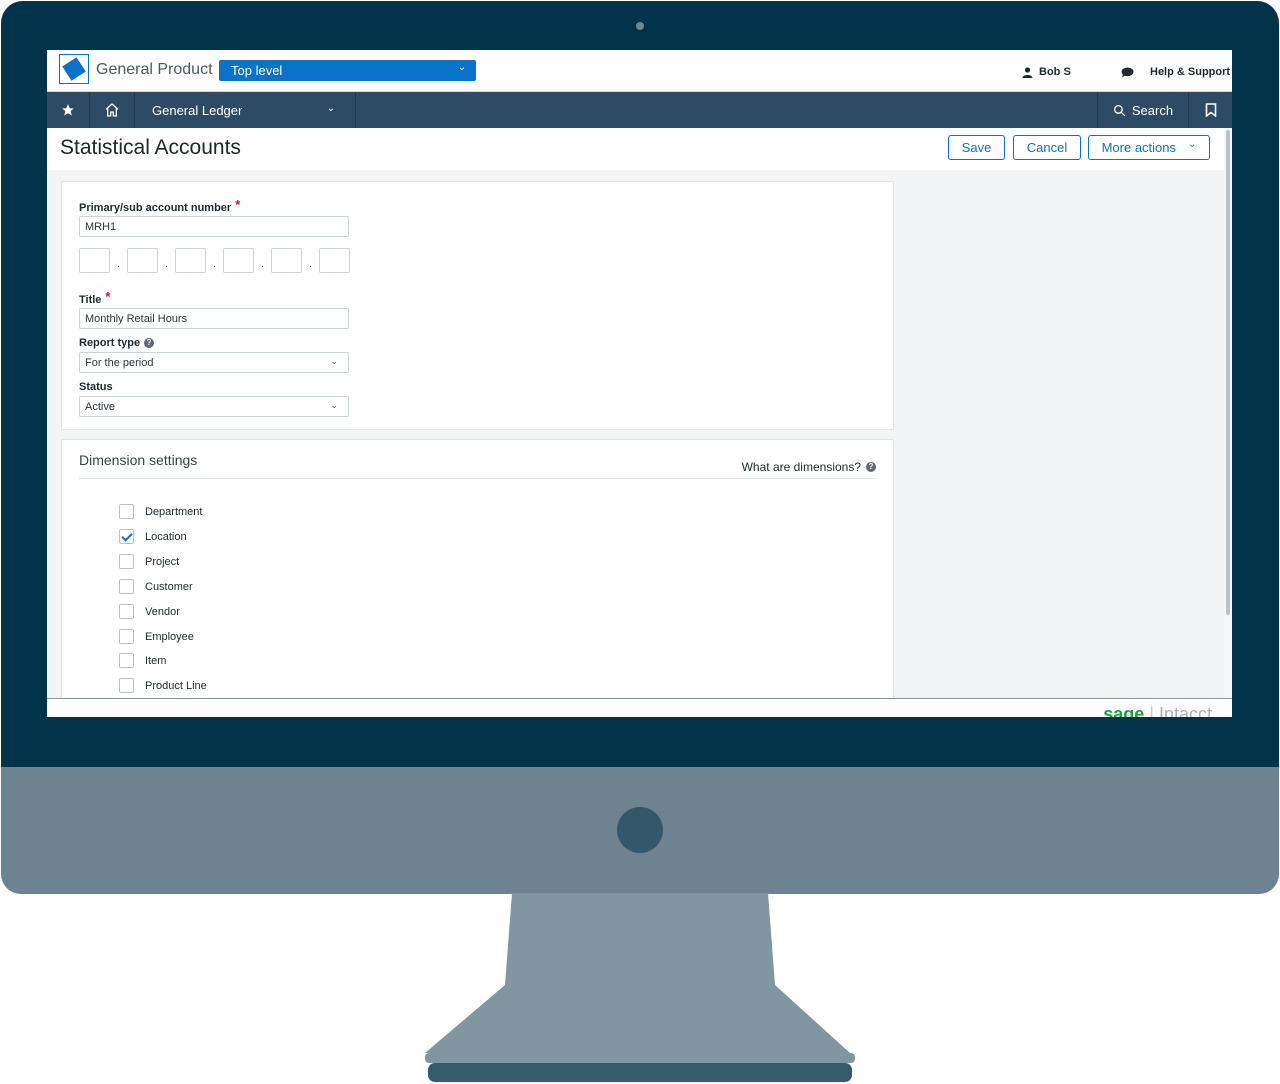 The height and width of the screenshot is (1084, 1280). Describe the element at coordinates (142, 660) in the screenshot. I see `dimension-item: Item` at that location.